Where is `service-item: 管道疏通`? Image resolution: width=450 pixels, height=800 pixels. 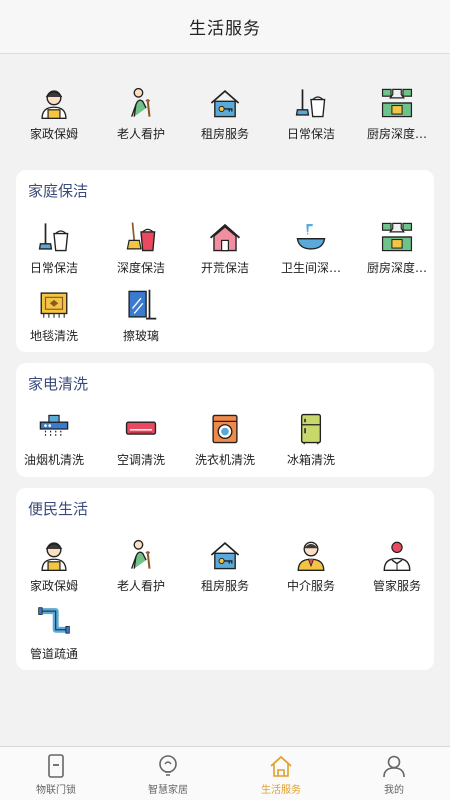 service-item: 管道疏通 is located at coordinates (54, 638).